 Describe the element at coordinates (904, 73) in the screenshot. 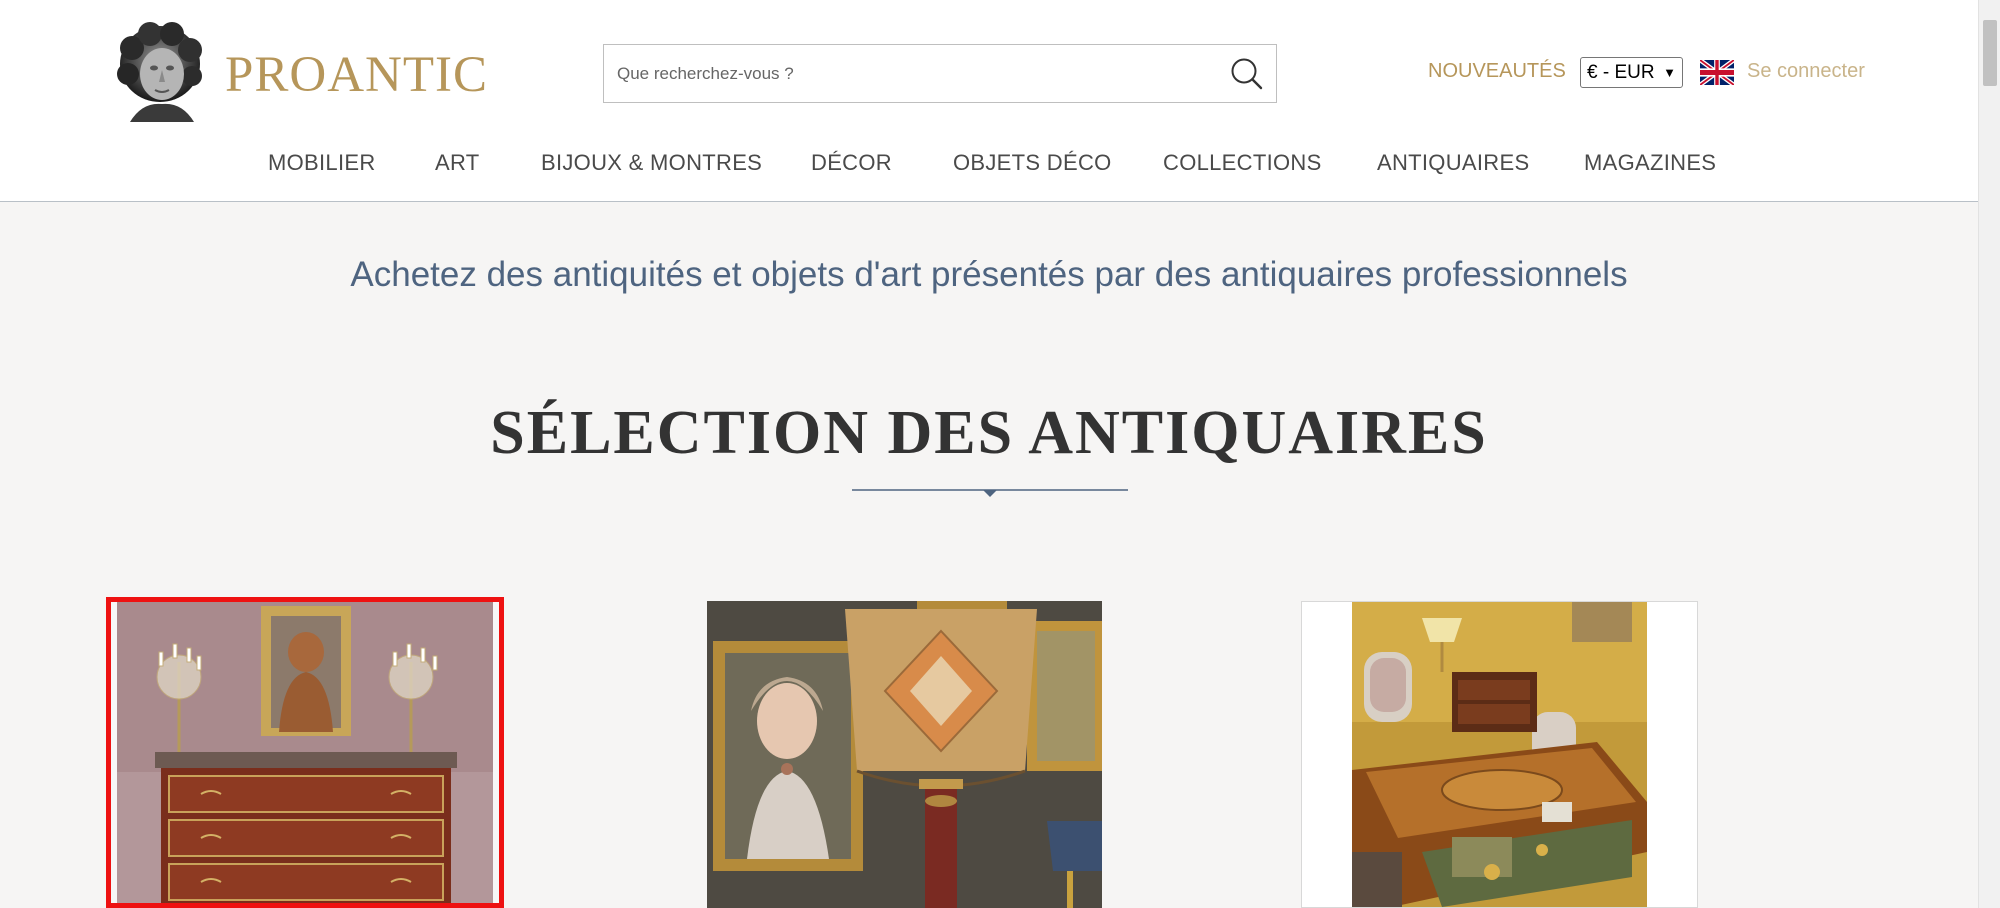

I see `search-input` at that location.